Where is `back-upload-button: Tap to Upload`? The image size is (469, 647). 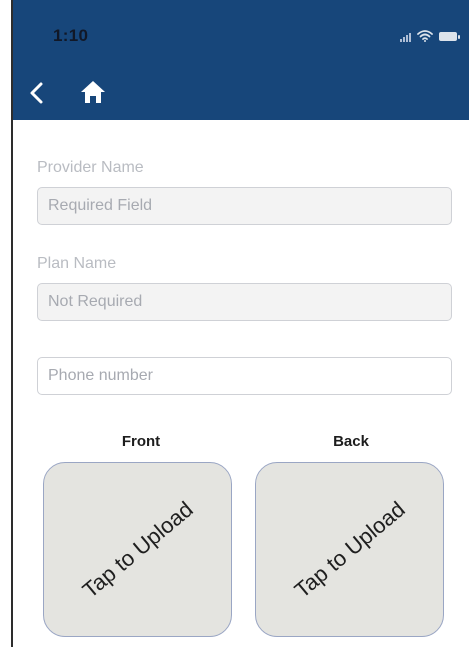 back-upload-button: Tap to Upload is located at coordinates (349, 549).